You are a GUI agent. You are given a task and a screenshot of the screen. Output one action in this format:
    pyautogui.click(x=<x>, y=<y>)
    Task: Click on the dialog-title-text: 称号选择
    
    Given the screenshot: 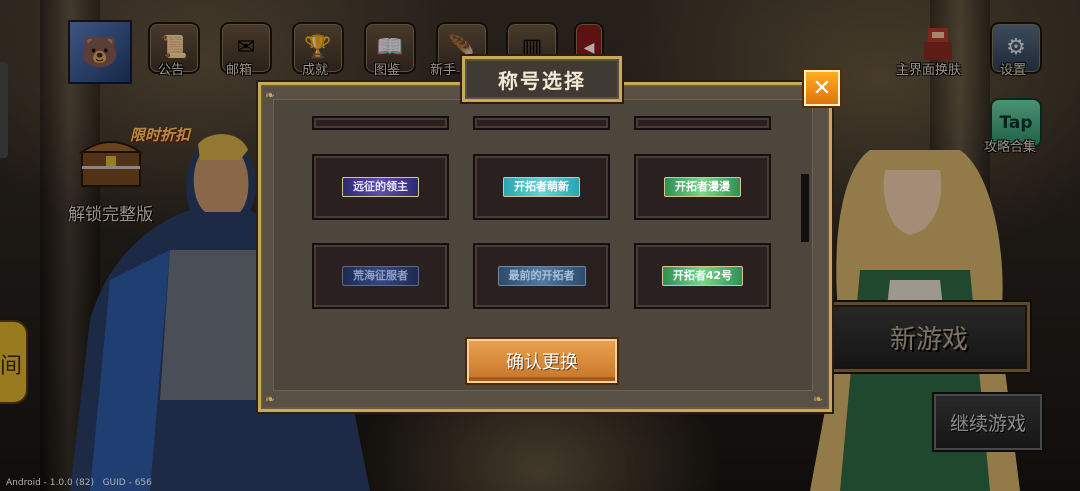 What is the action you would take?
    pyautogui.click(x=542, y=80)
    